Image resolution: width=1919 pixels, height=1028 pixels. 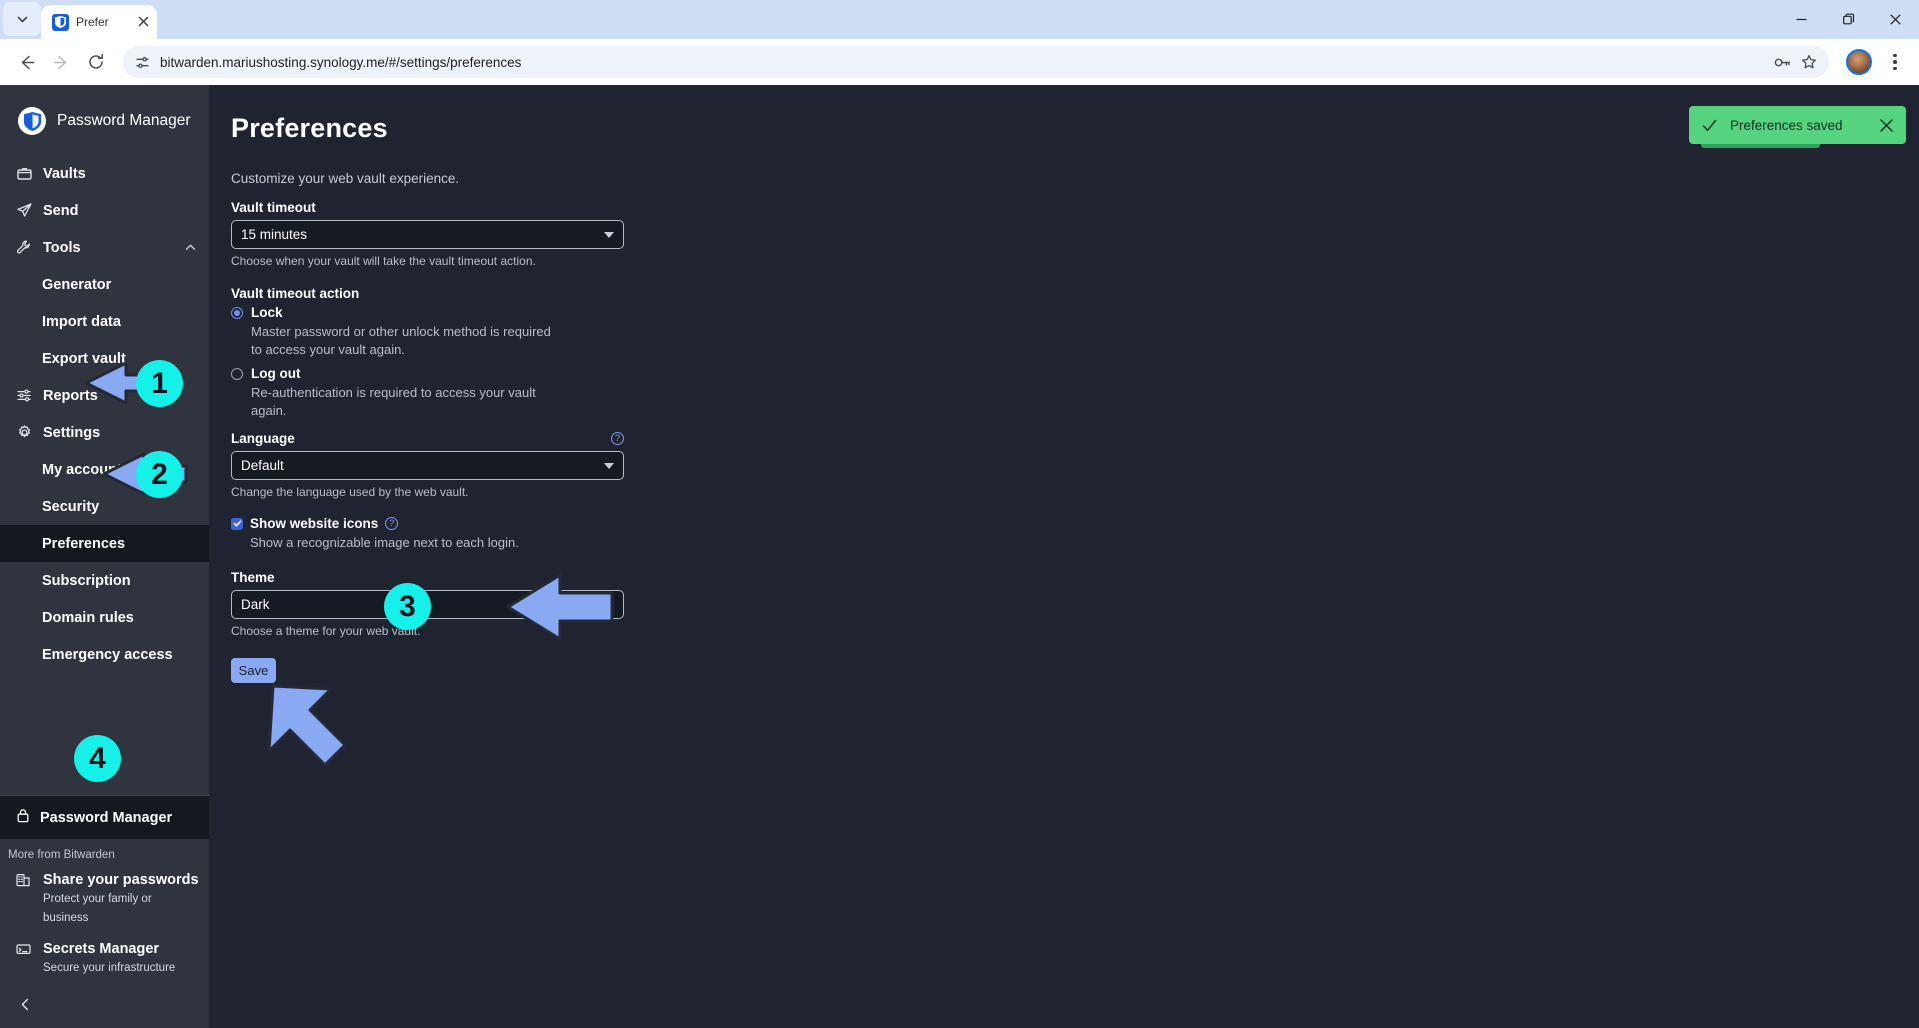 I want to click on back-arrow-icon, so click(x=26, y=62).